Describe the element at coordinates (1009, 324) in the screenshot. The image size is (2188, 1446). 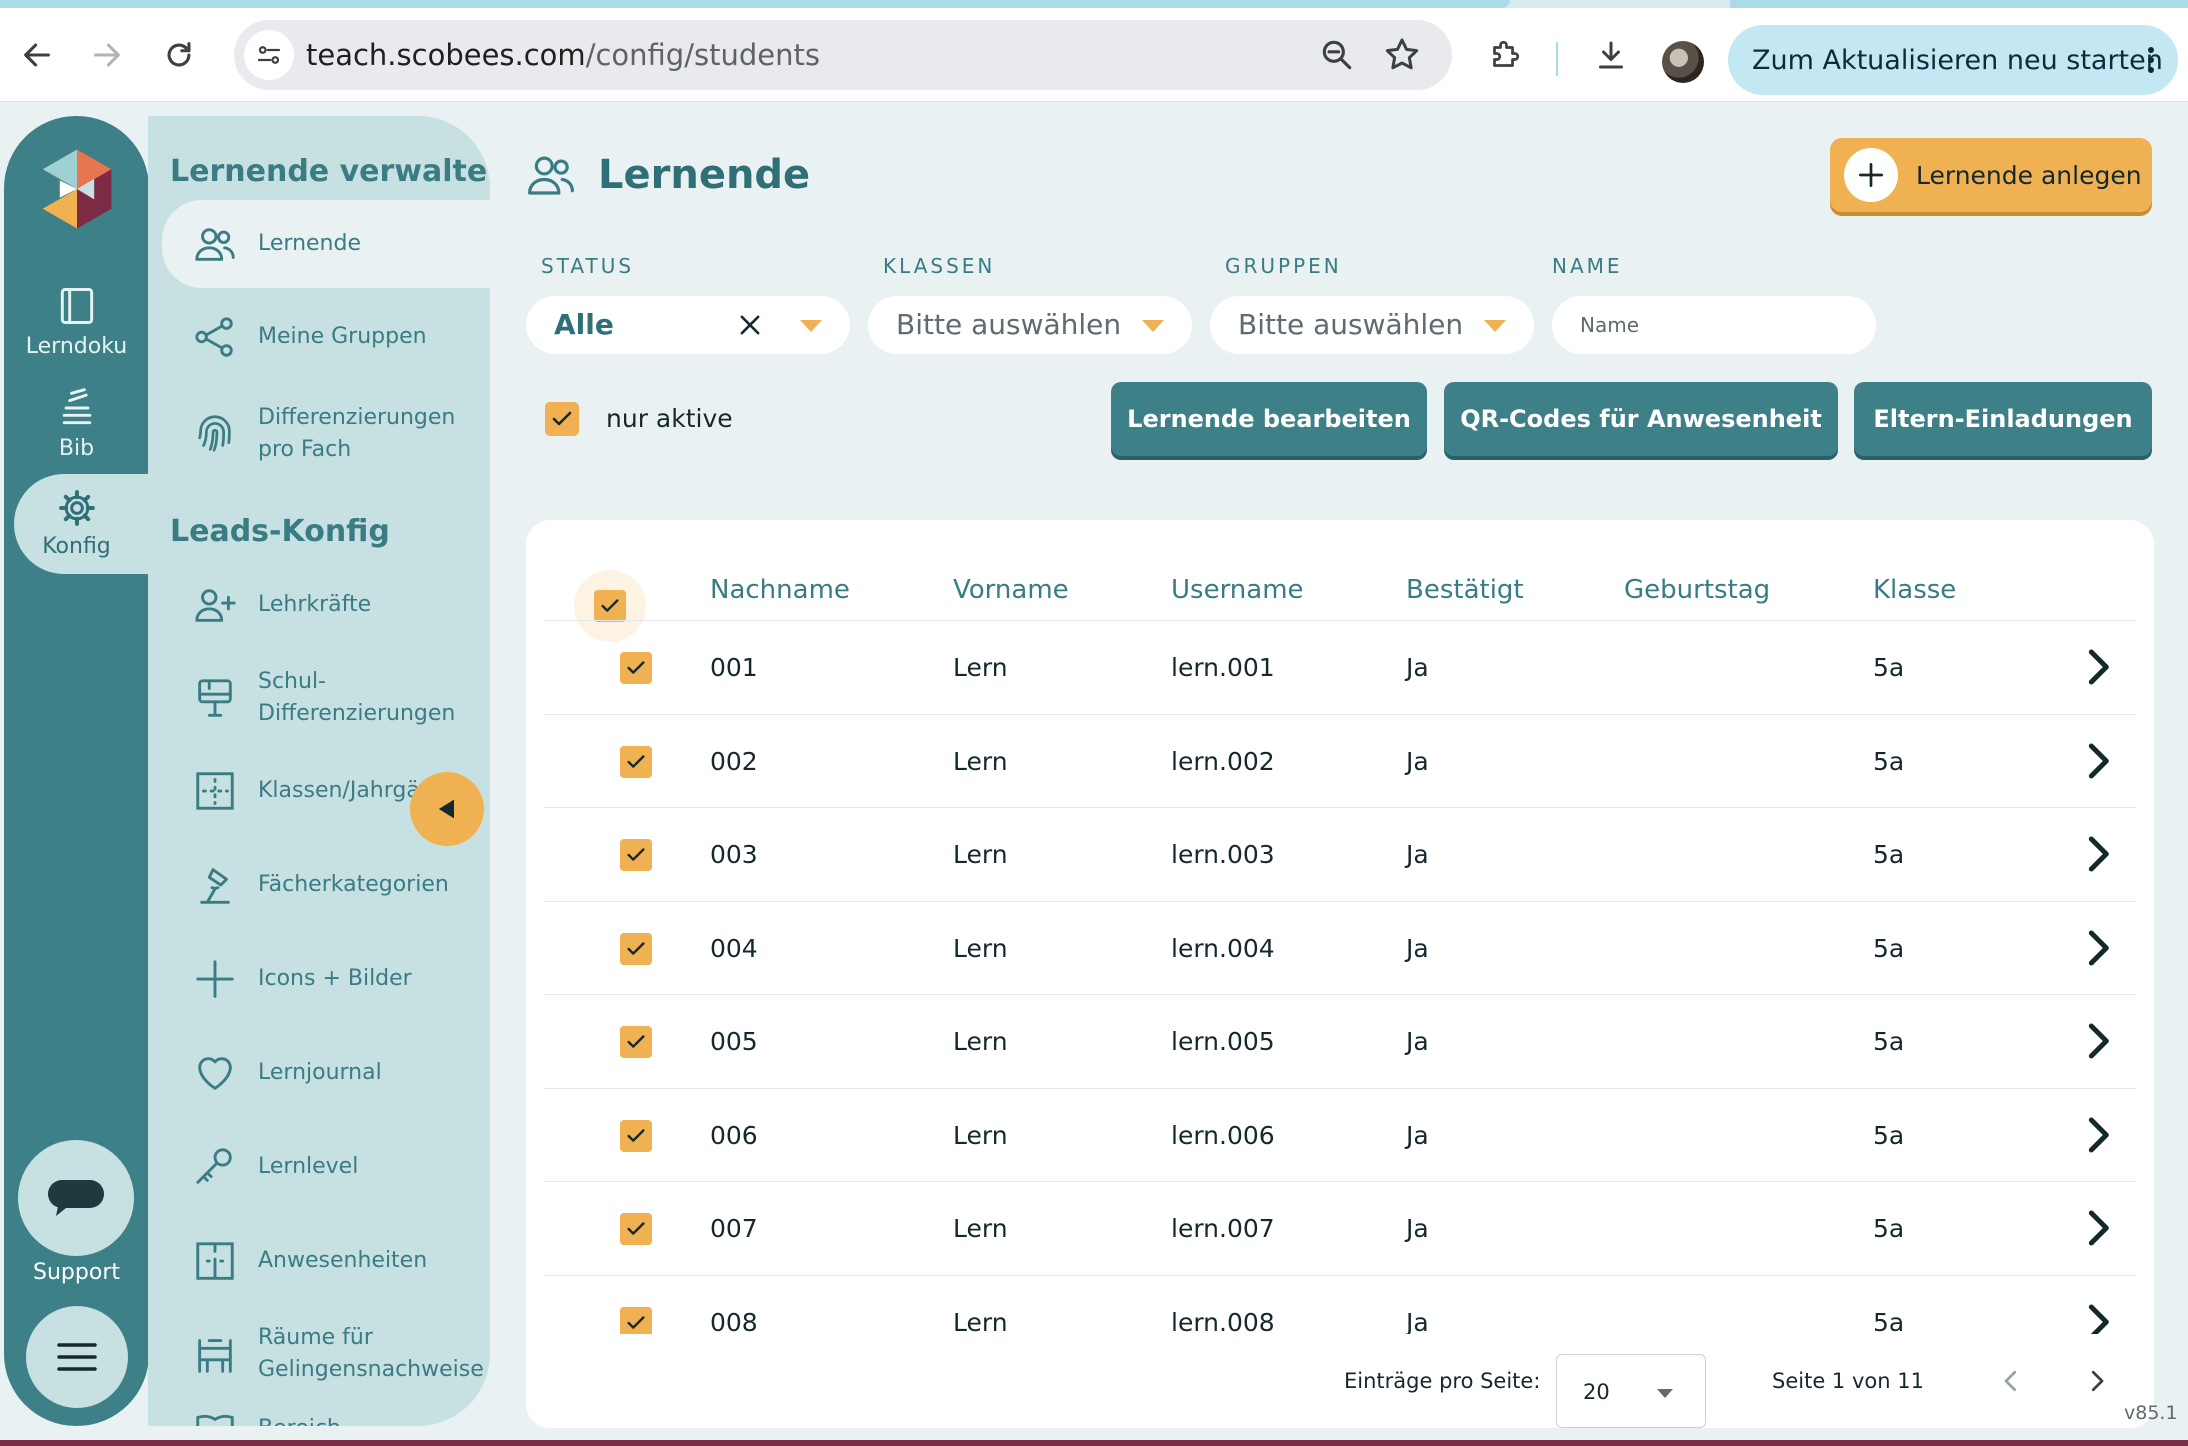
I see `classes-select-value: Bitte auswählen` at that location.